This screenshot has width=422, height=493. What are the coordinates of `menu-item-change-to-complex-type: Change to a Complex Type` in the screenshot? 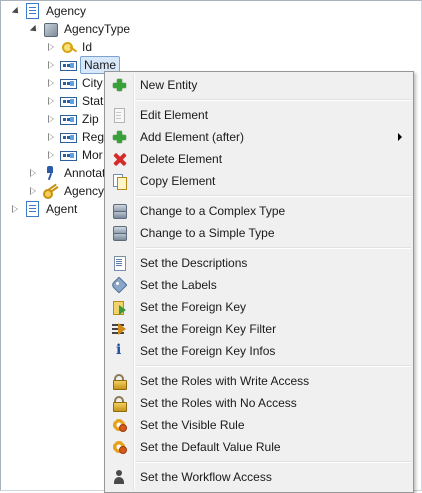 It's located at (259, 211).